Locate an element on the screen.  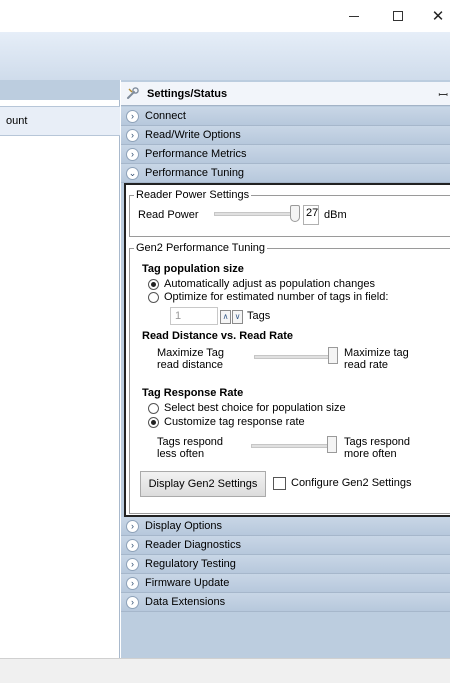
maximize-icon is located at coordinates (398, 16).